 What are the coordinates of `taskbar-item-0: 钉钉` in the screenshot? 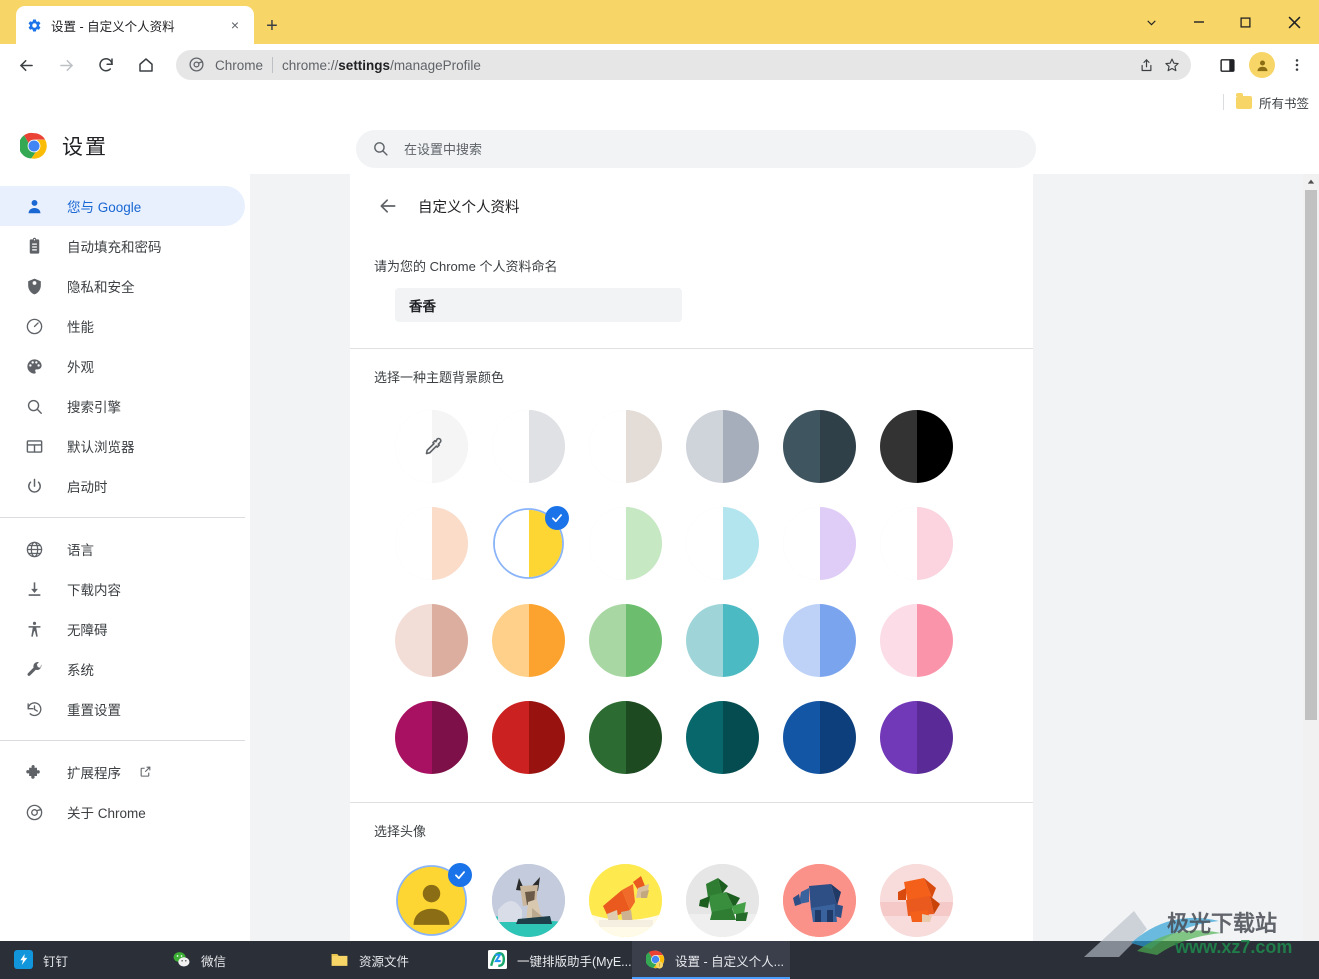 It's located at (79, 960).